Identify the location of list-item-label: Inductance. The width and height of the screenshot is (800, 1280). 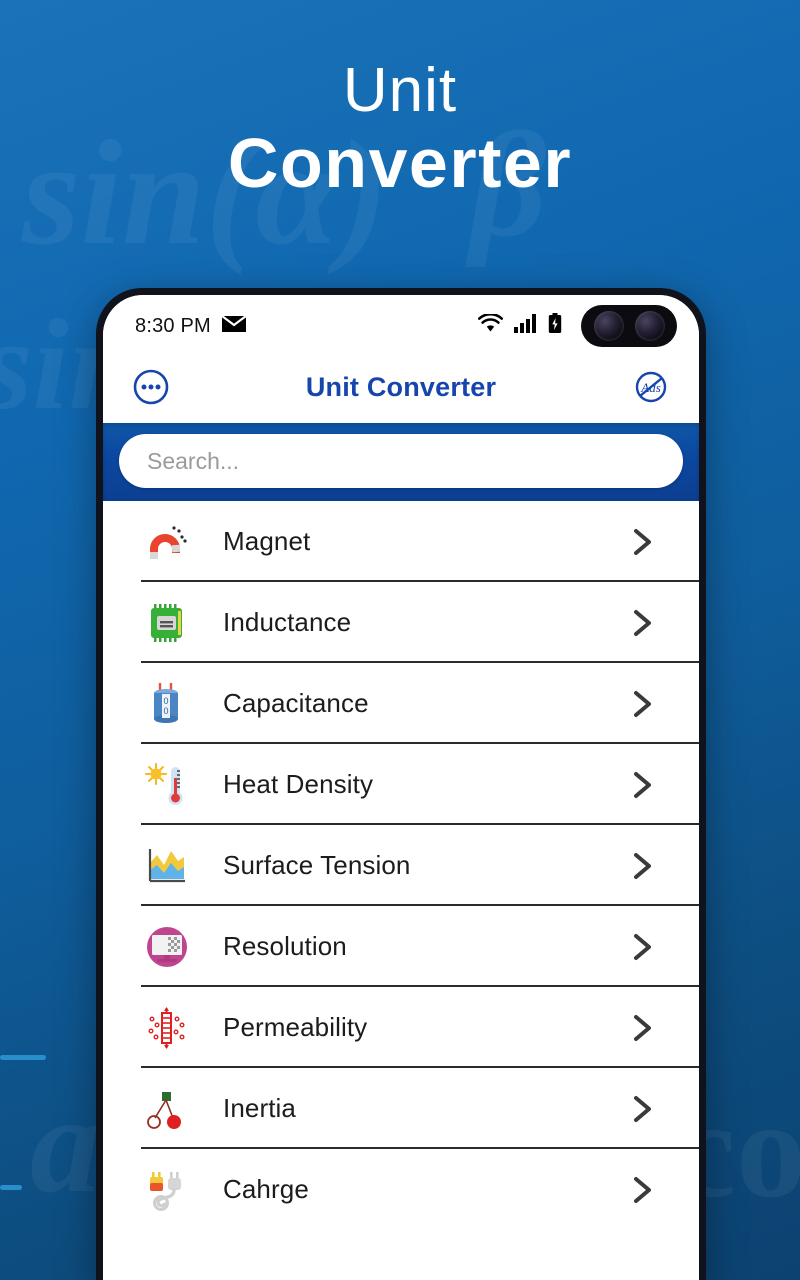
(287, 622).